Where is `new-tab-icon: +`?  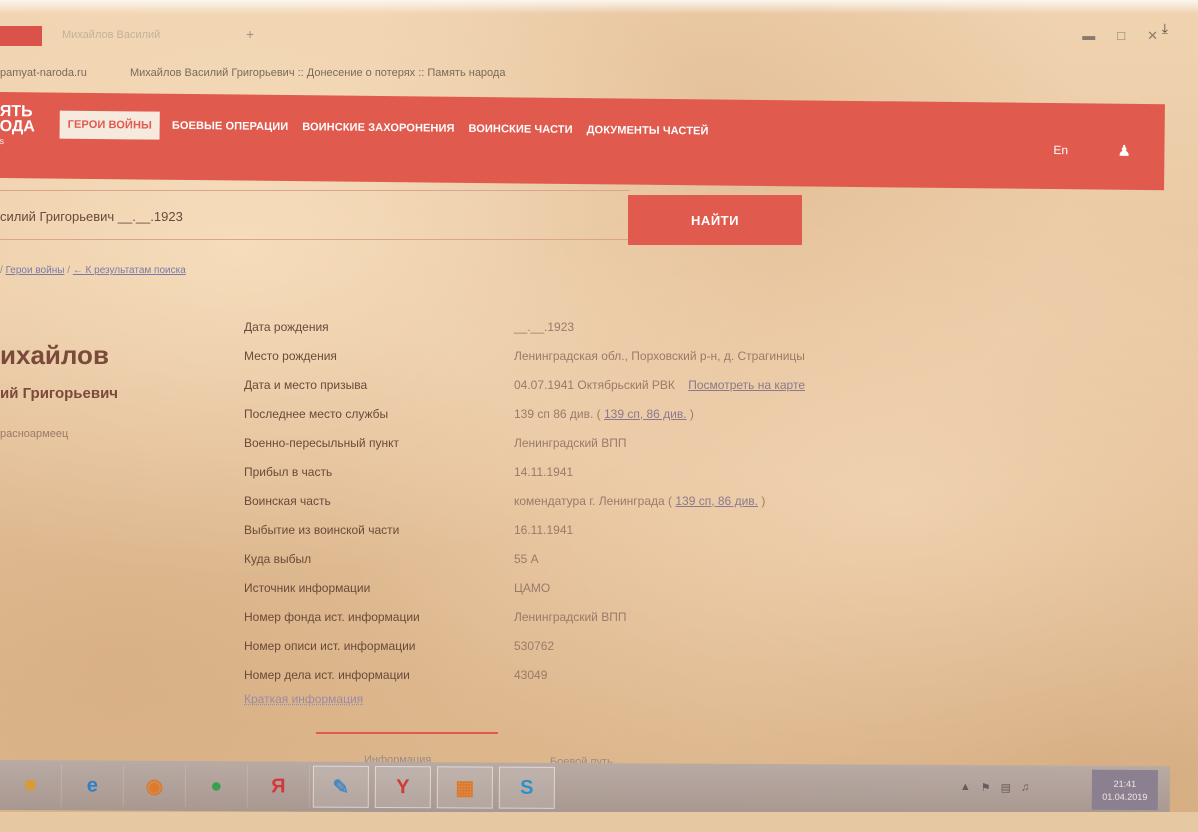
new-tab-icon: + is located at coordinates (250, 34).